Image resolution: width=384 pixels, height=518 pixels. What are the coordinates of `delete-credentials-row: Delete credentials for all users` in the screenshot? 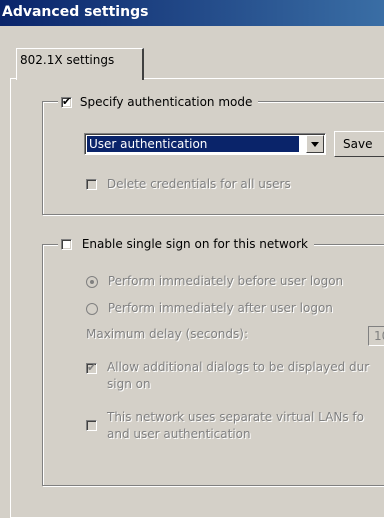 It's located at (188, 184).